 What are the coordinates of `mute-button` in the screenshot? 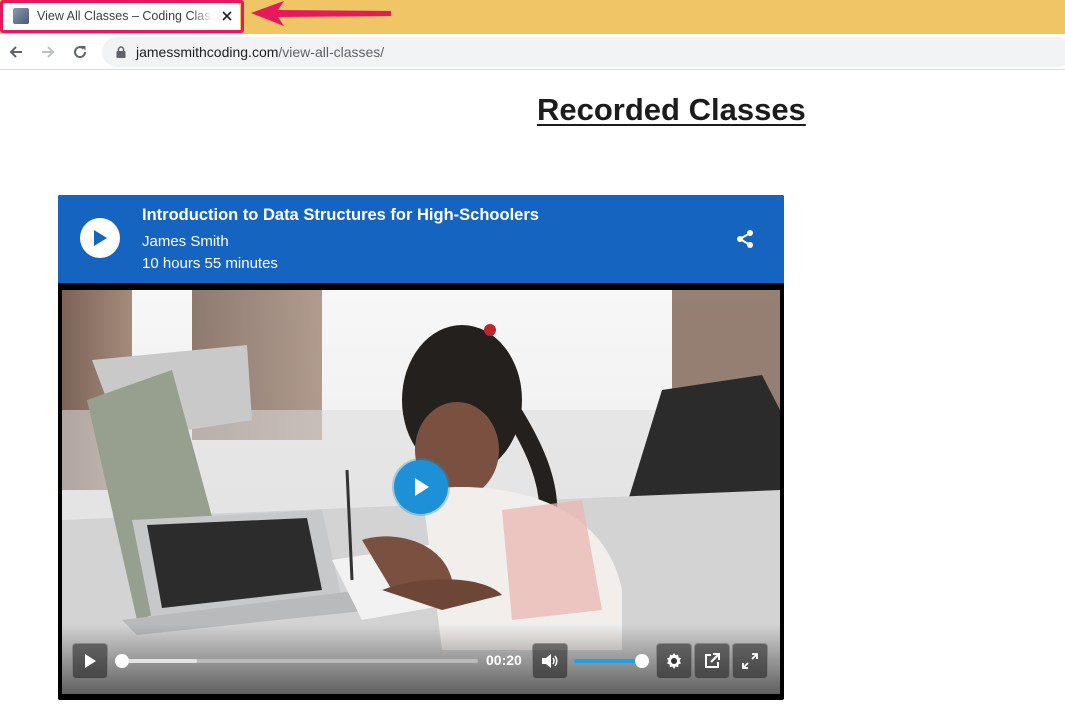 It's located at (550, 661).